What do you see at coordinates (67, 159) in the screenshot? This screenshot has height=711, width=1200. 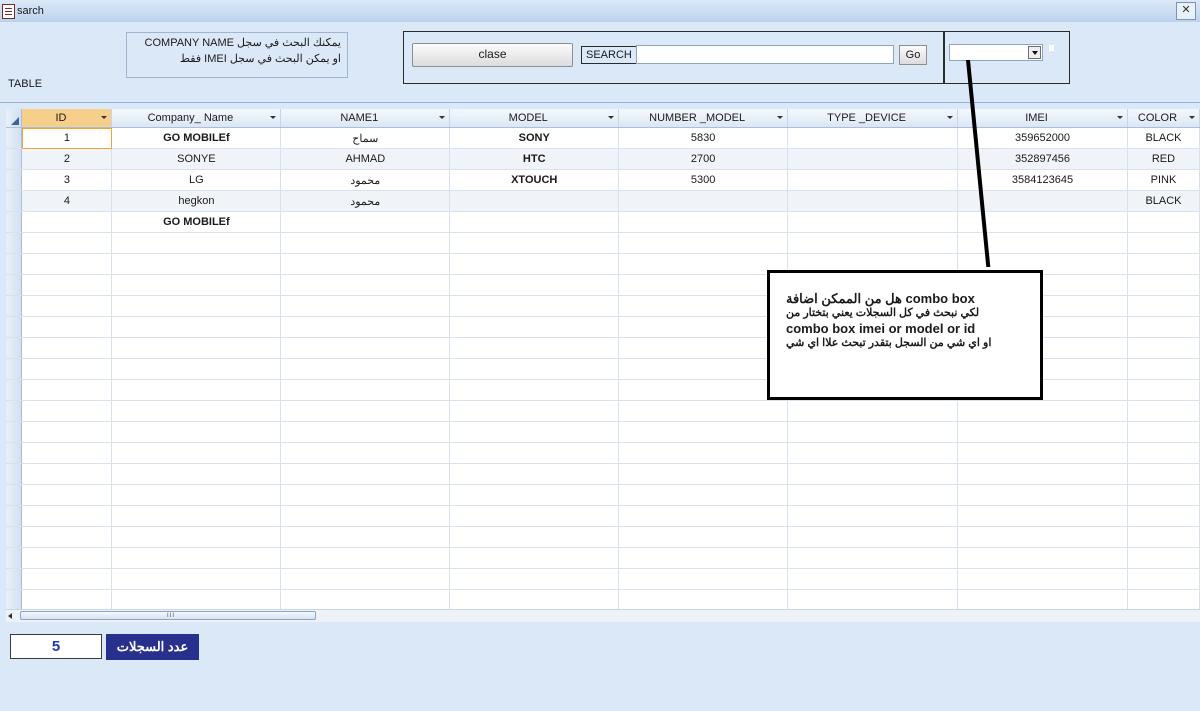 I see `table-cell: 2` at bounding box center [67, 159].